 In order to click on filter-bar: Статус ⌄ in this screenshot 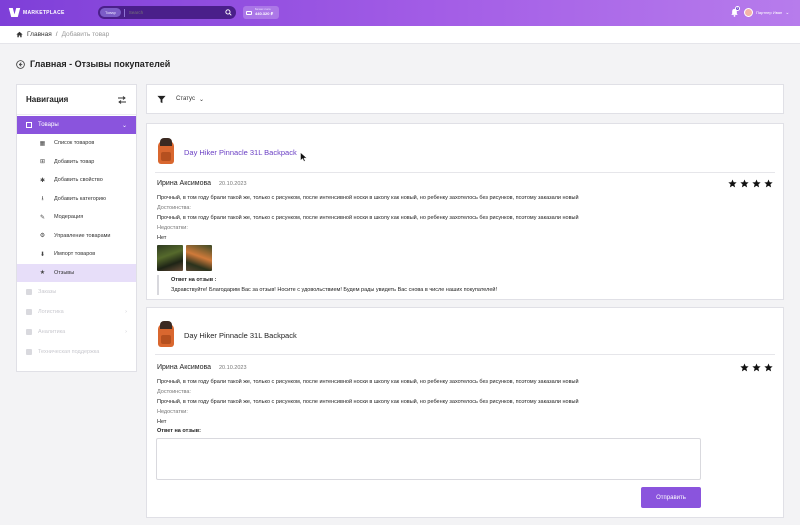, I will do `click(465, 99)`.